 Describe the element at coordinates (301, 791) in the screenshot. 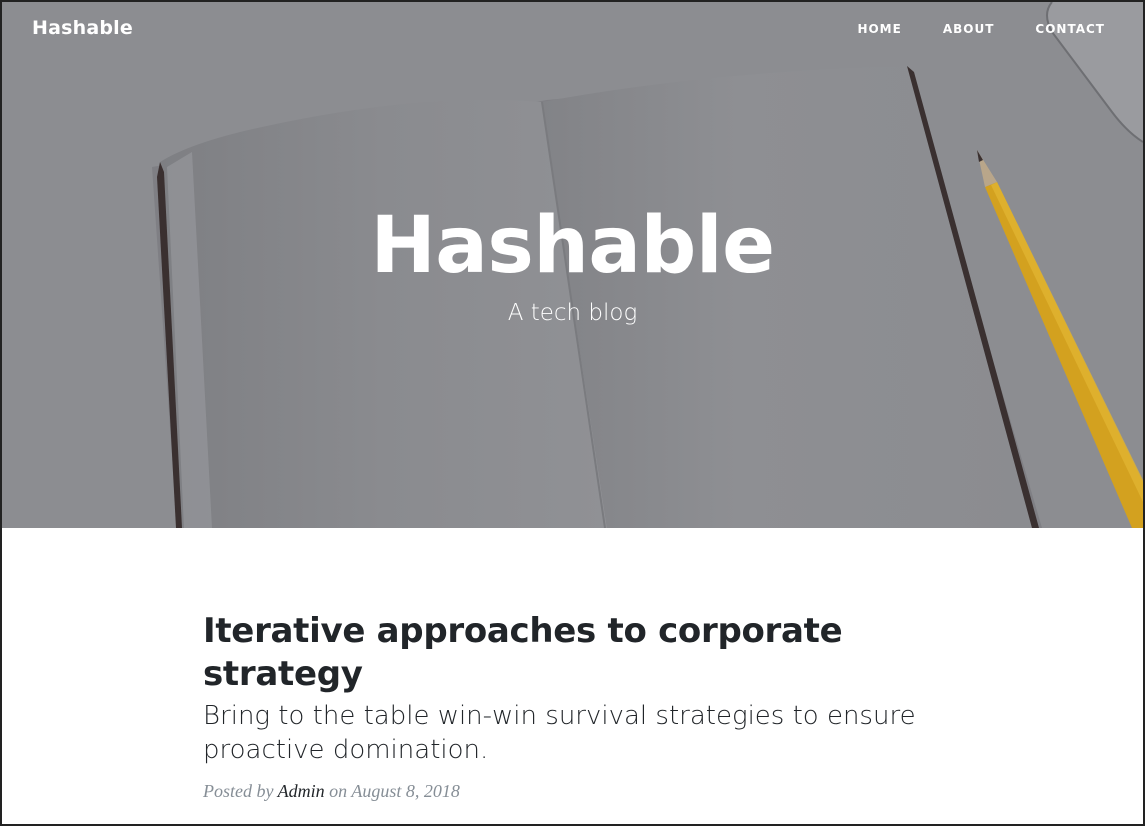

I see `post-author-link: Admin` at that location.